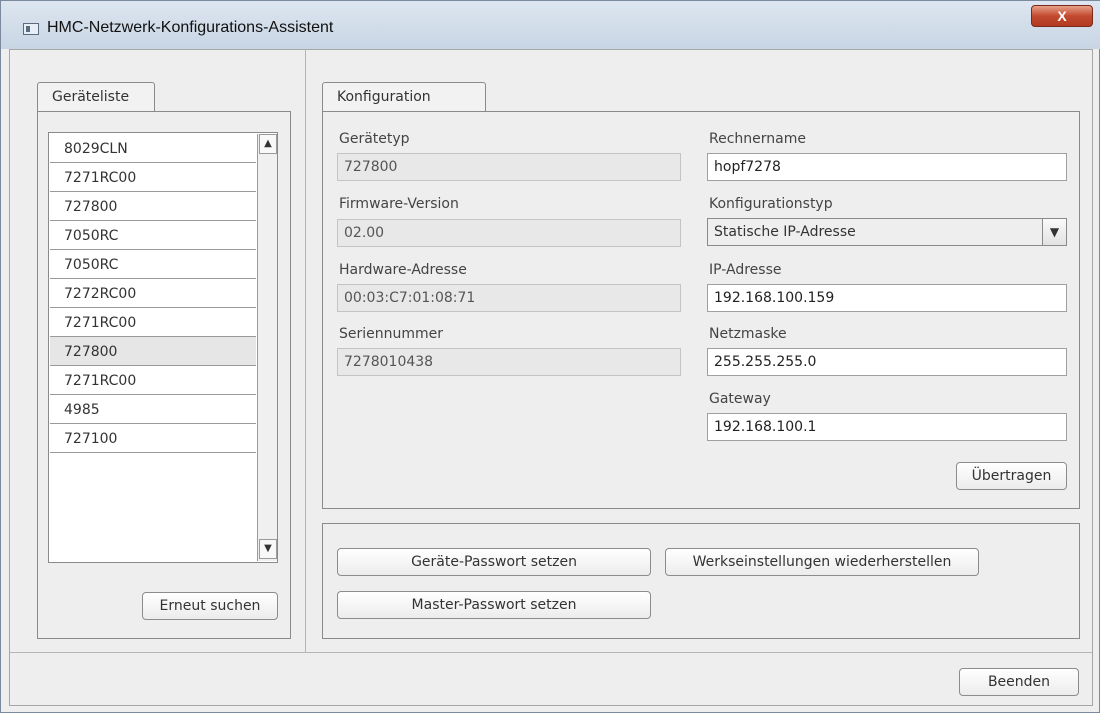 The width and height of the screenshot is (1100, 713). I want to click on splitter, so click(305, 351).